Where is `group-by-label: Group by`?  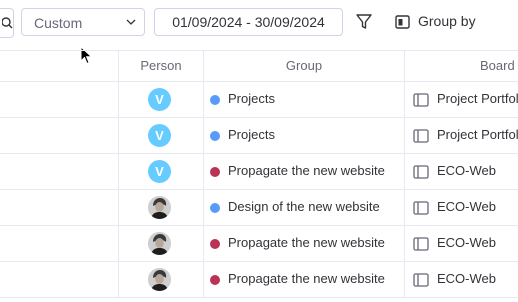
group-by-label: Group by is located at coordinates (447, 21).